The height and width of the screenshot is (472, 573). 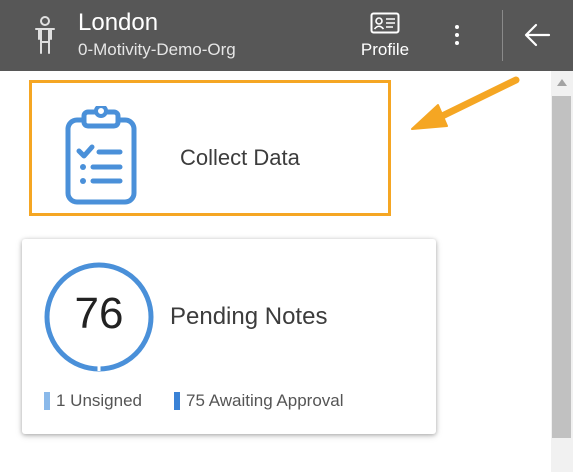 I want to click on person-icon, so click(x=45, y=35).